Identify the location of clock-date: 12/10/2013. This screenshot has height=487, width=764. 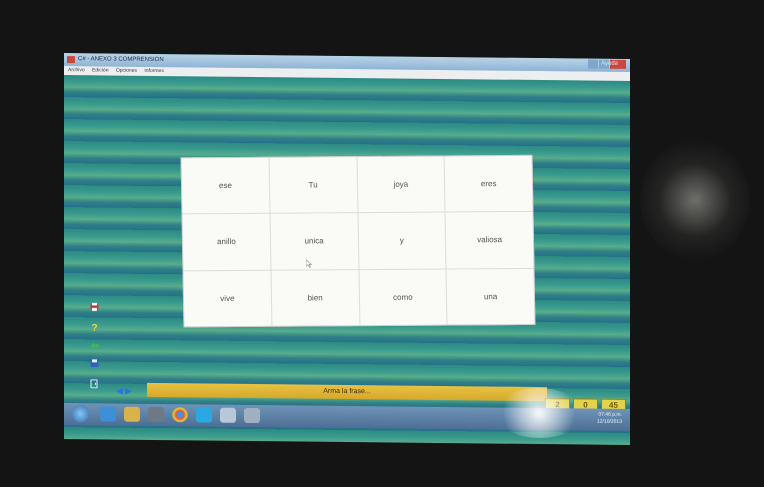
(609, 421).